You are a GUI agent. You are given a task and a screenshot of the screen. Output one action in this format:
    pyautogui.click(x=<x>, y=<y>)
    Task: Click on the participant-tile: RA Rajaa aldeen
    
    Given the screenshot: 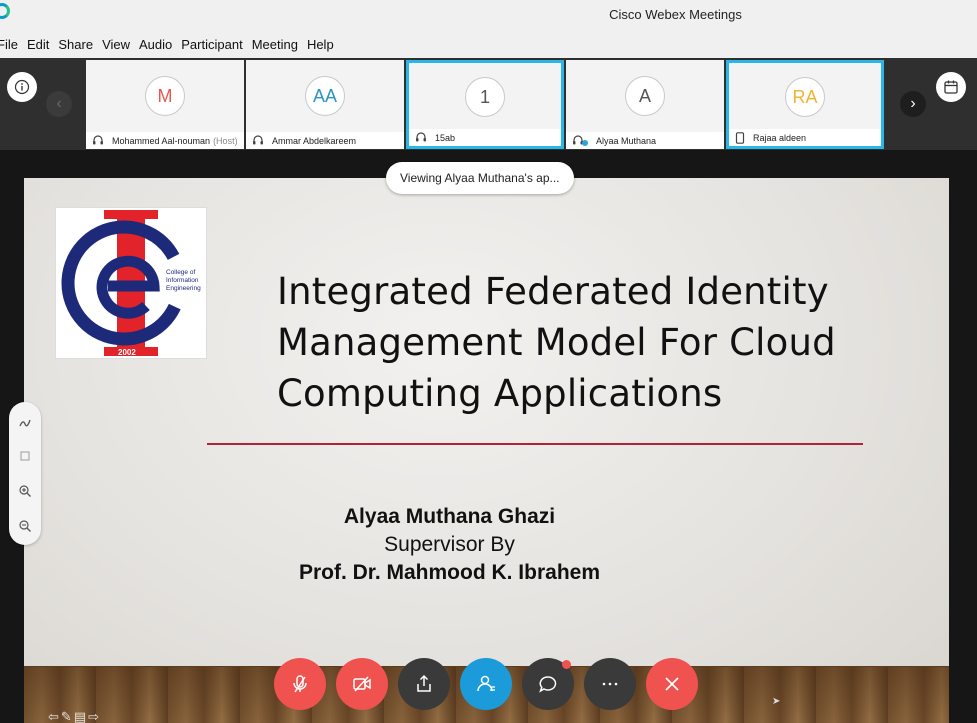 What is the action you would take?
    pyautogui.click(x=805, y=104)
    